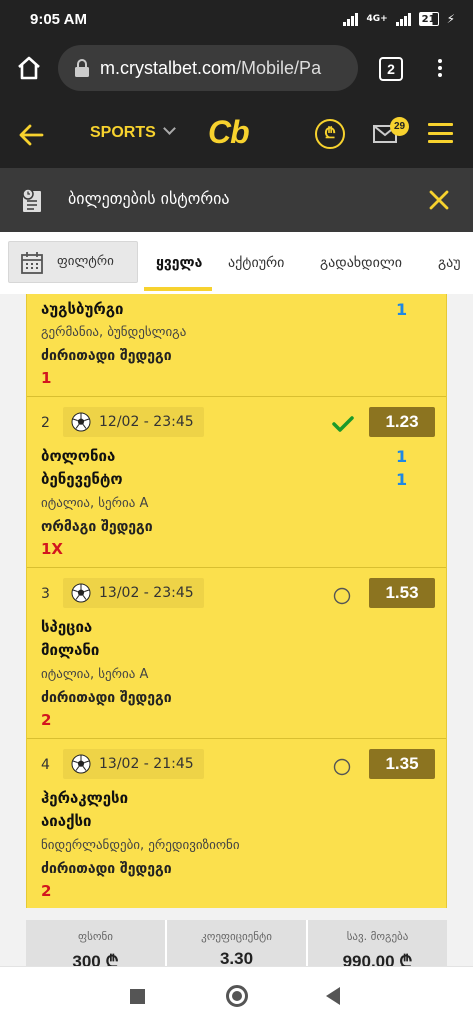 The width and height of the screenshot is (473, 1024). What do you see at coordinates (32, 263) in the screenshot?
I see `calendar-icon` at bounding box center [32, 263].